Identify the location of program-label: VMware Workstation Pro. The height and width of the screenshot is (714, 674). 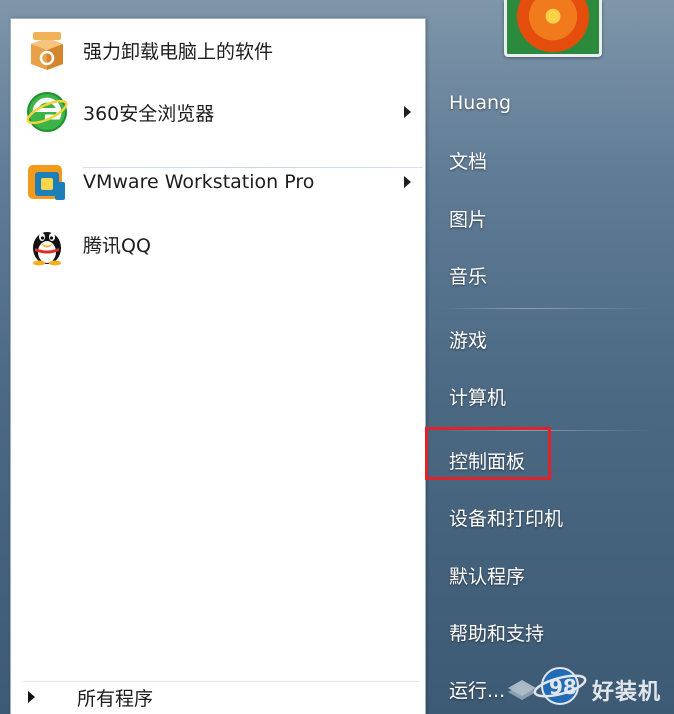
(199, 182).